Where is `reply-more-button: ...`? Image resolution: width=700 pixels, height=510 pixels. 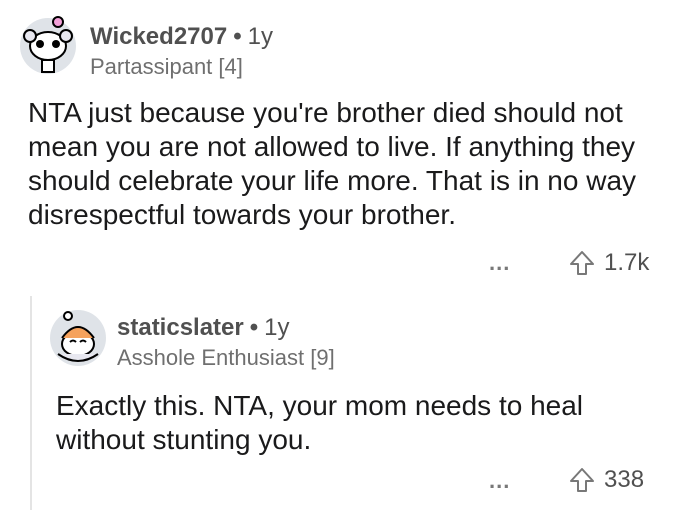
reply-more-button: ... is located at coordinates (499, 481).